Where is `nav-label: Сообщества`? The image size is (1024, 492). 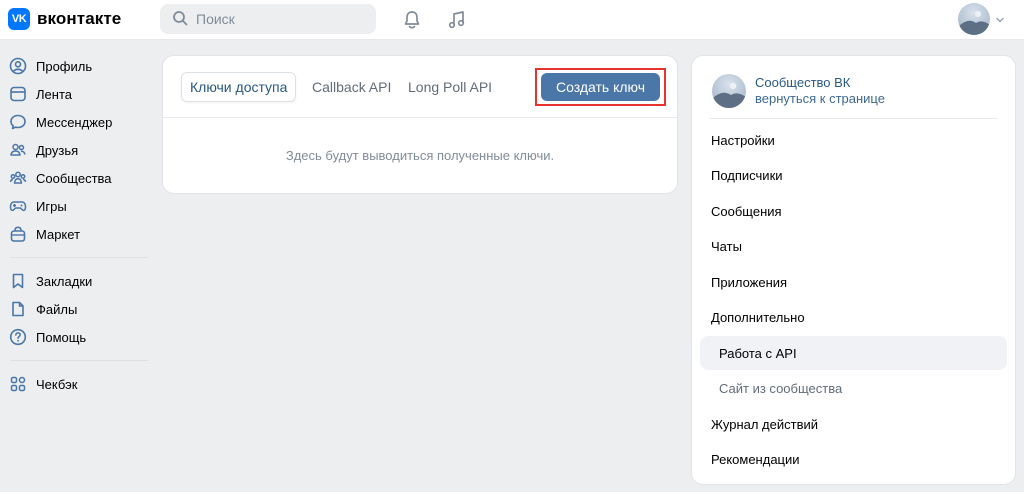
nav-label: Сообщества is located at coordinates (74, 178).